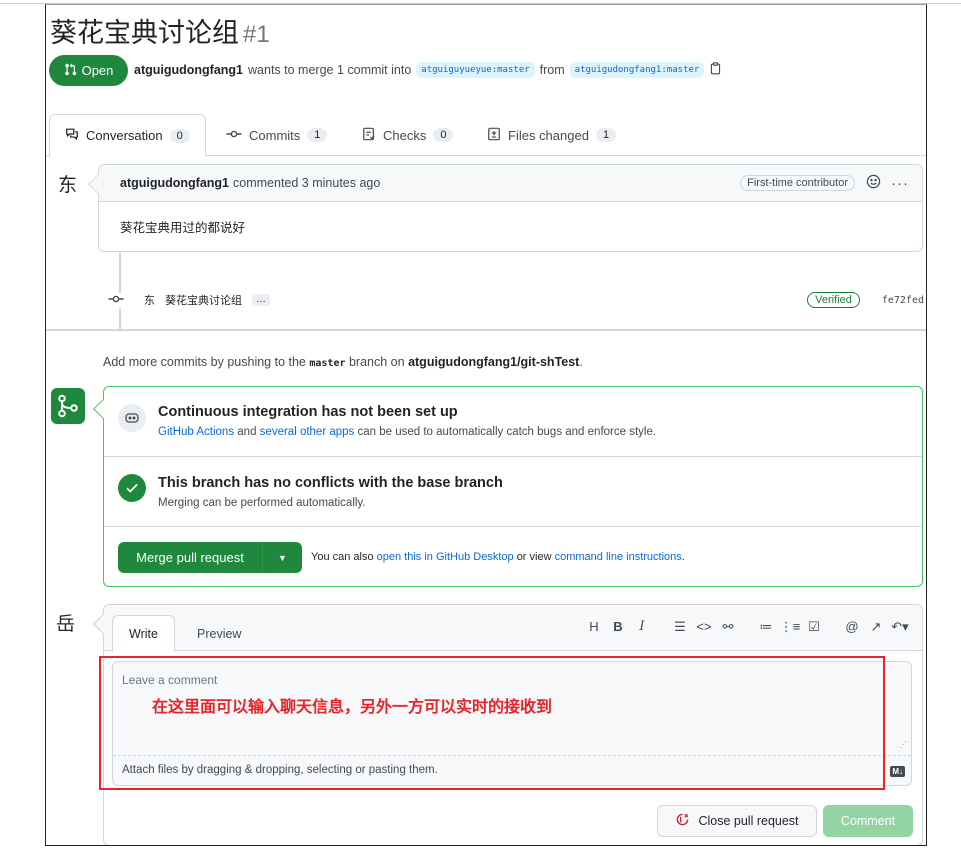  I want to click on commit-row: 东 葵花宝典讨论组 … Verified fe72fed, so click(516, 300).